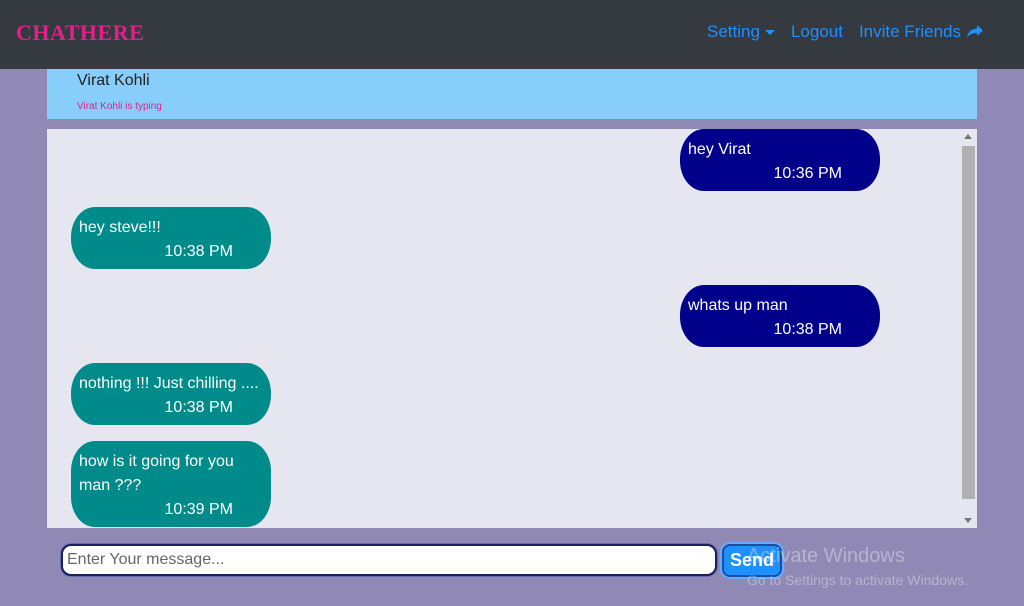  I want to click on logout-link: Logout, so click(817, 32).